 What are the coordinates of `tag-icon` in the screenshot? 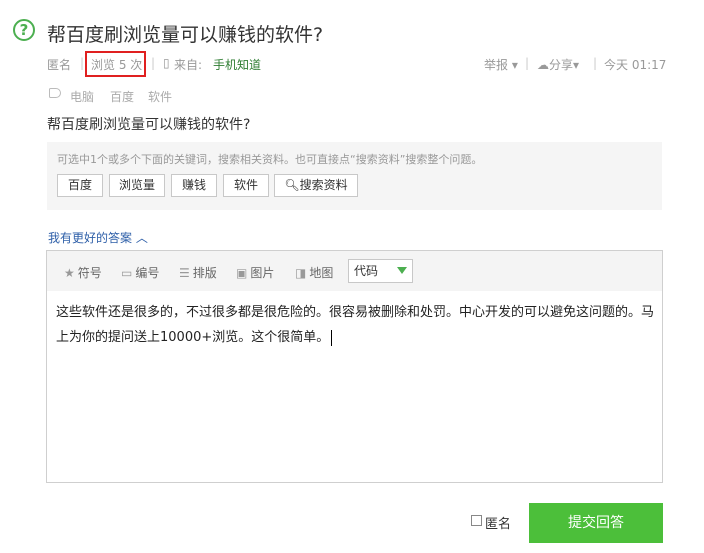 It's located at (55, 93).